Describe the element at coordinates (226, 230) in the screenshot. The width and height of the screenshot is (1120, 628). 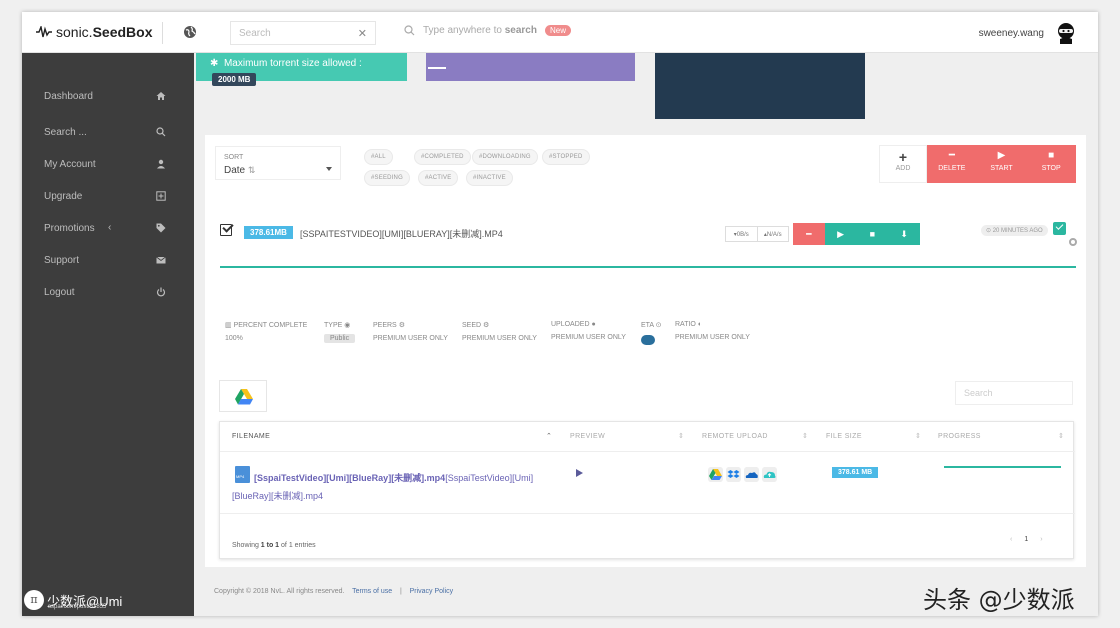
I see `torrent-checkbox` at that location.